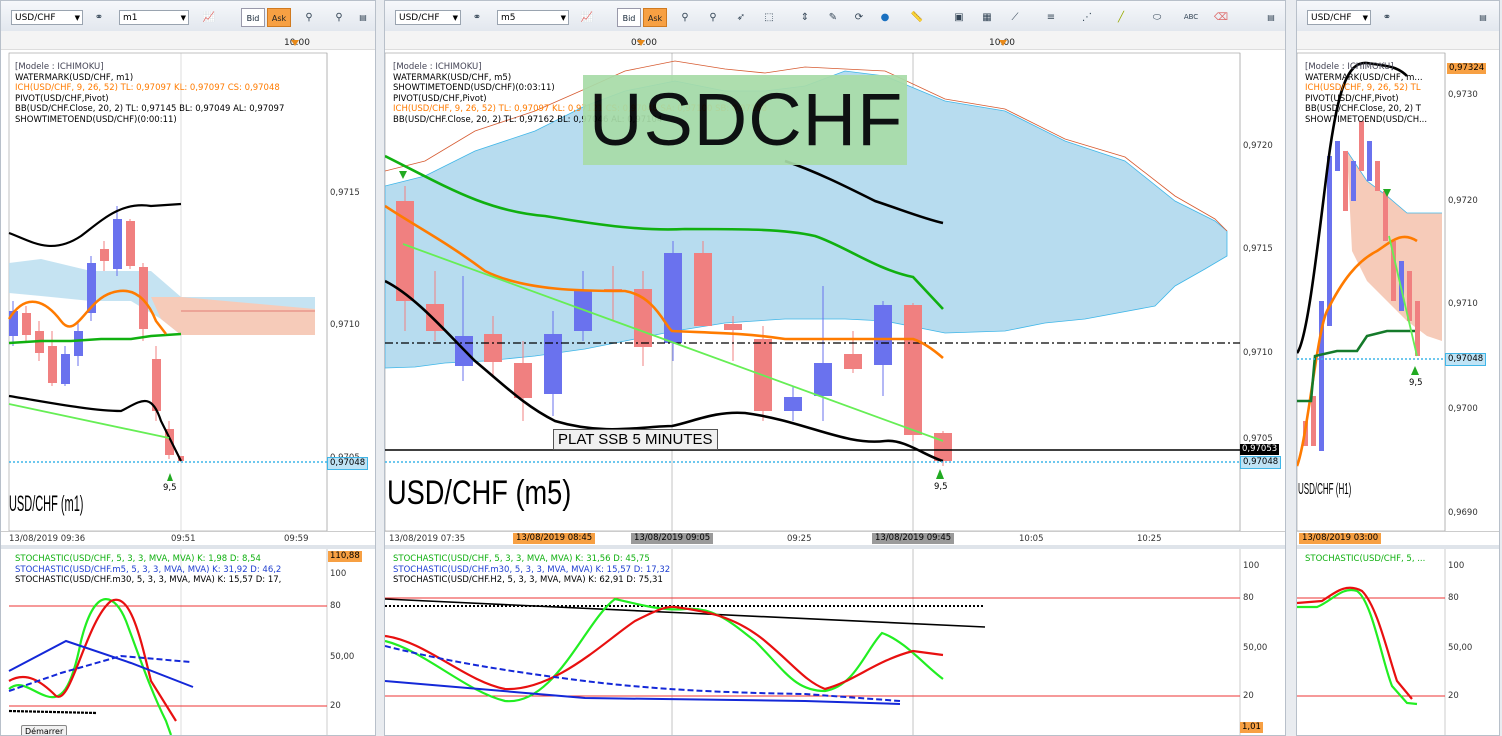 The height and width of the screenshot is (736, 1502). Describe the element at coordinates (799, 539) in the screenshot. I see `date-label: 09:25` at that location.